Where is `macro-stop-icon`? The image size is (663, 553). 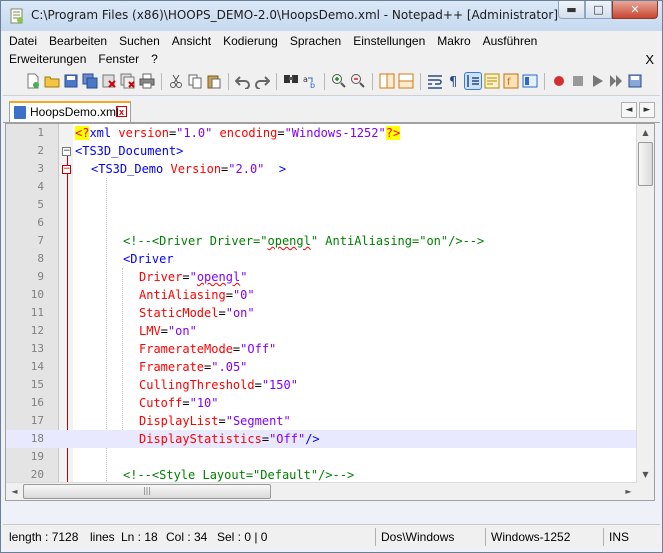 macro-stop-icon is located at coordinates (578, 81).